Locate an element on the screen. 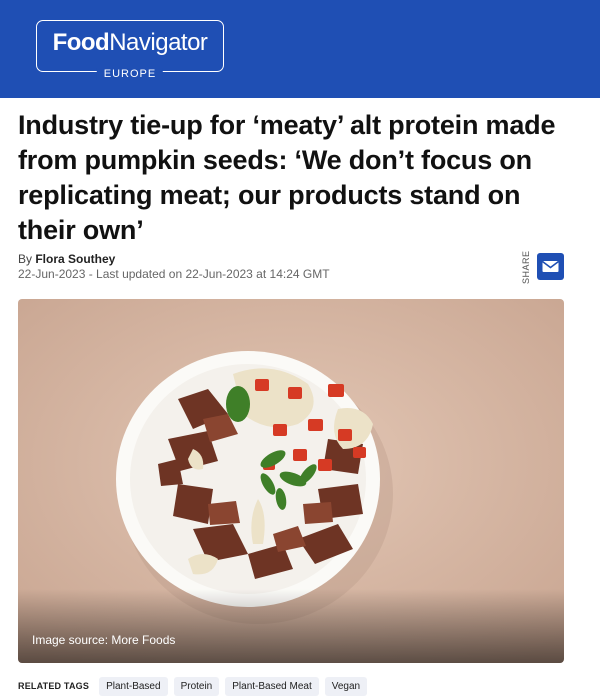 This screenshot has width=600, height=700. tag-plant-based: Plant-Based is located at coordinates (133, 686).